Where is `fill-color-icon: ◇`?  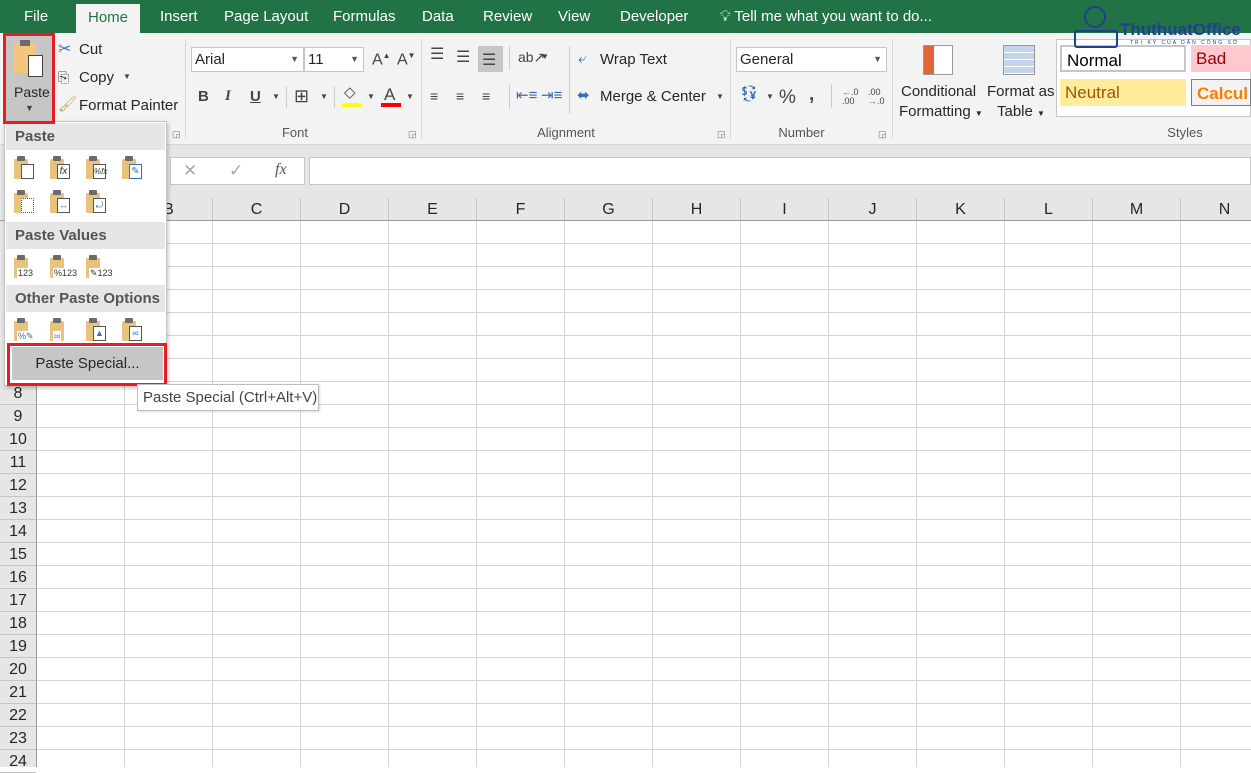
fill-color-icon: ◇ is located at coordinates (350, 92).